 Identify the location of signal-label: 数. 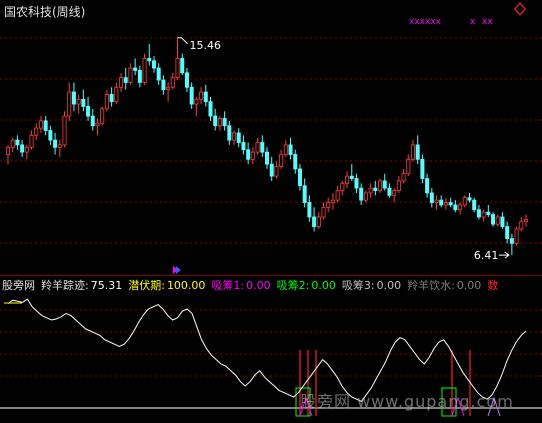
(493, 285).